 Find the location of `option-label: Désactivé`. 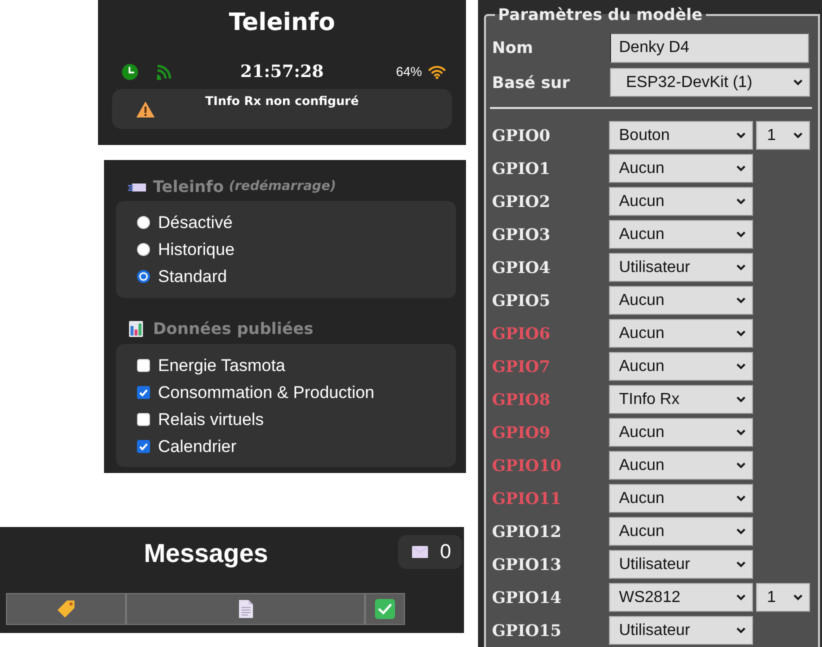

option-label: Désactivé is located at coordinates (195, 222).